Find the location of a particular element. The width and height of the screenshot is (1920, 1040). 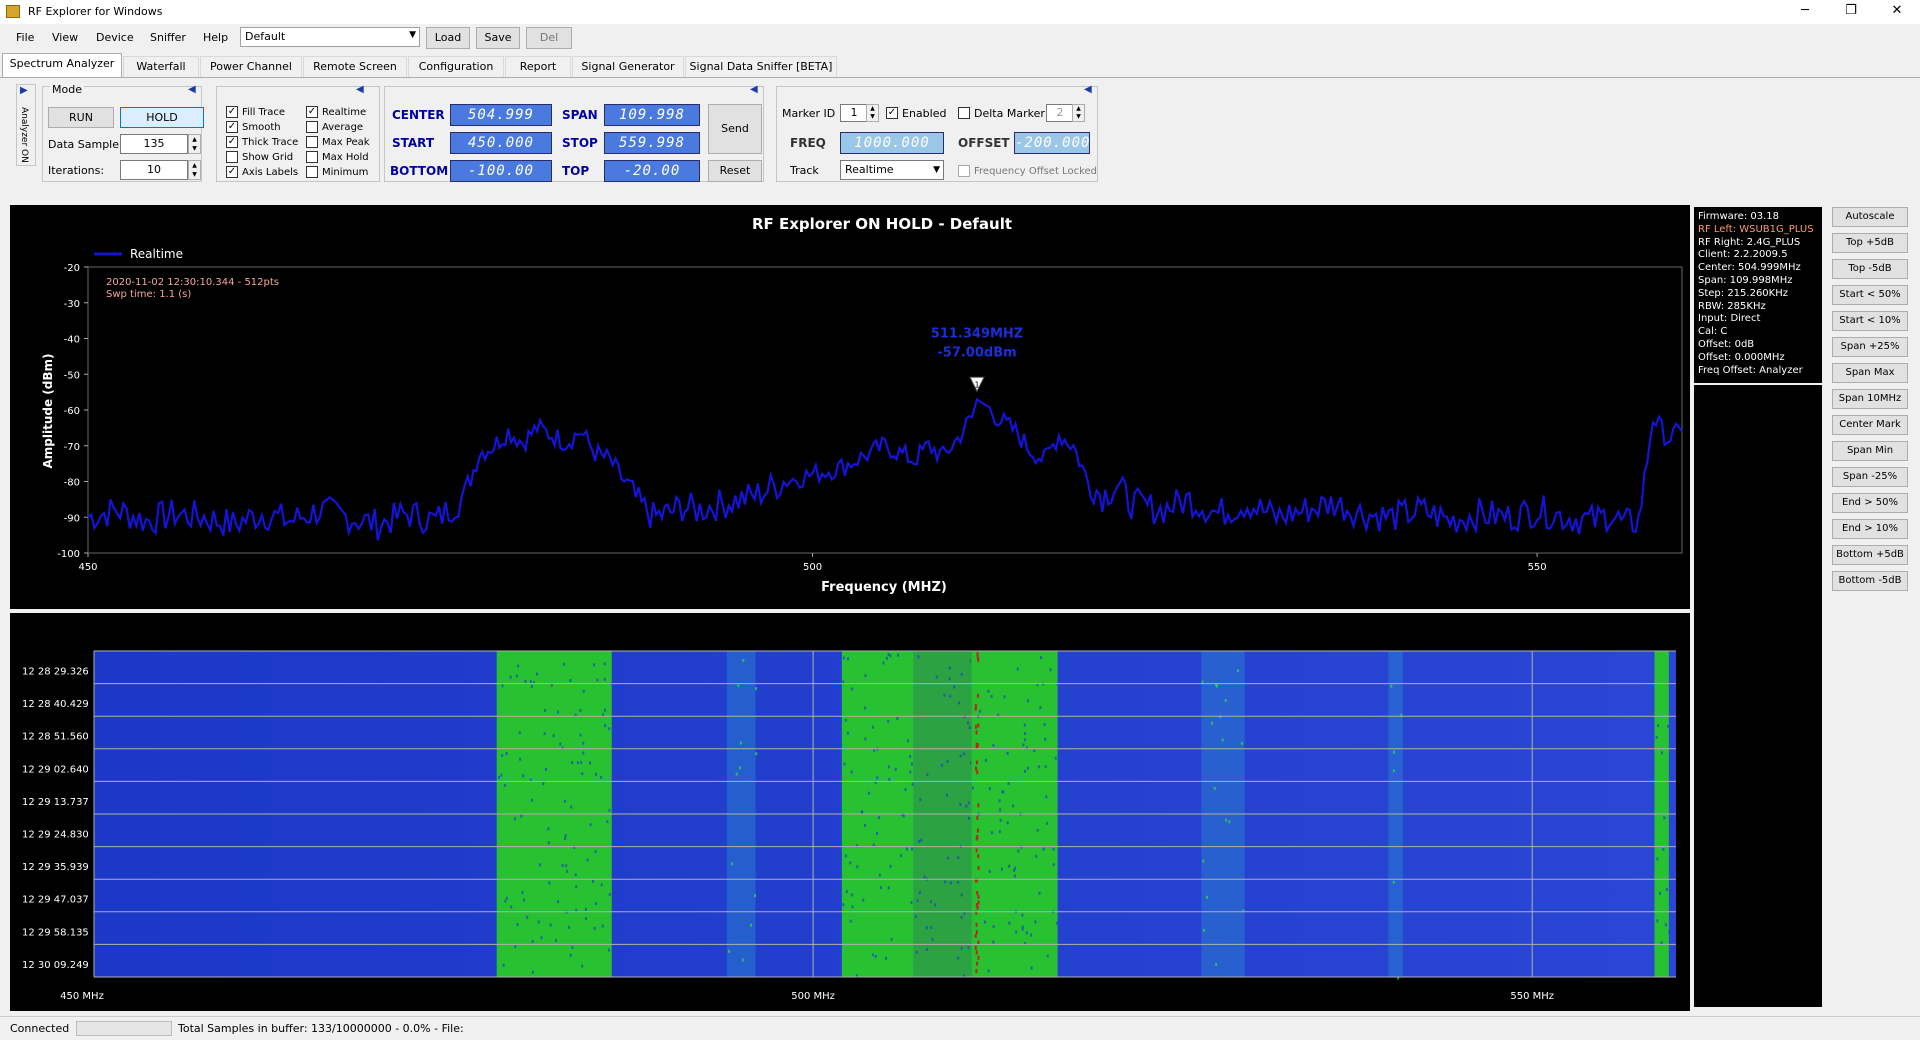

iterations-input: 10 is located at coordinates (154, 170).